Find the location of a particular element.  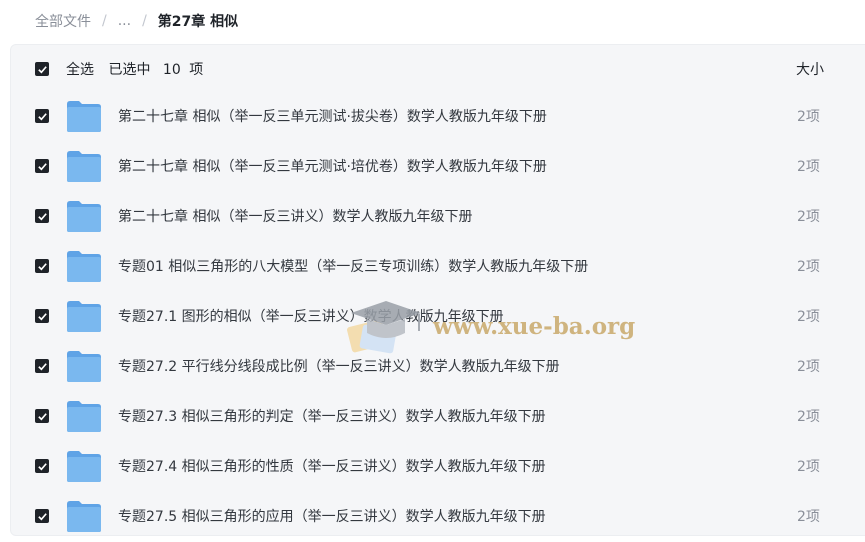

breadcrumb-root-link: 全部文件 is located at coordinates (63, 21).